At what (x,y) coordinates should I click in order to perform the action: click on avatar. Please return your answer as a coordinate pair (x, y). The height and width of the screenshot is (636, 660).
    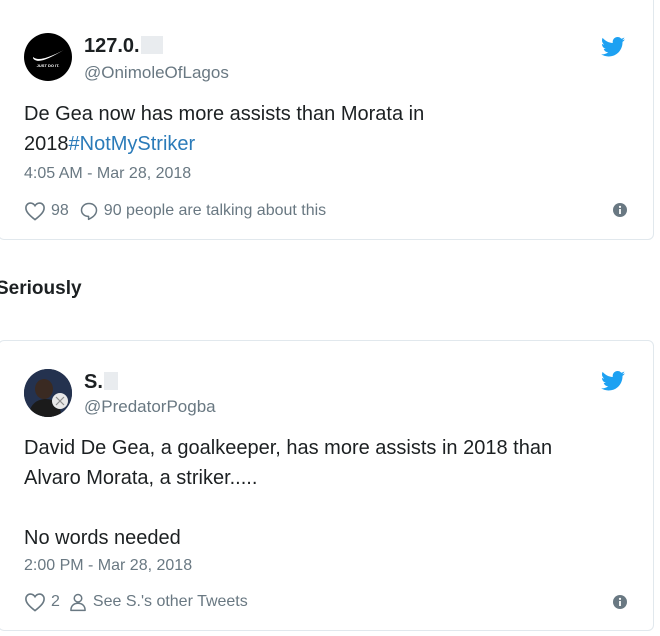
    Looking at the image, I should click on (48, 393).